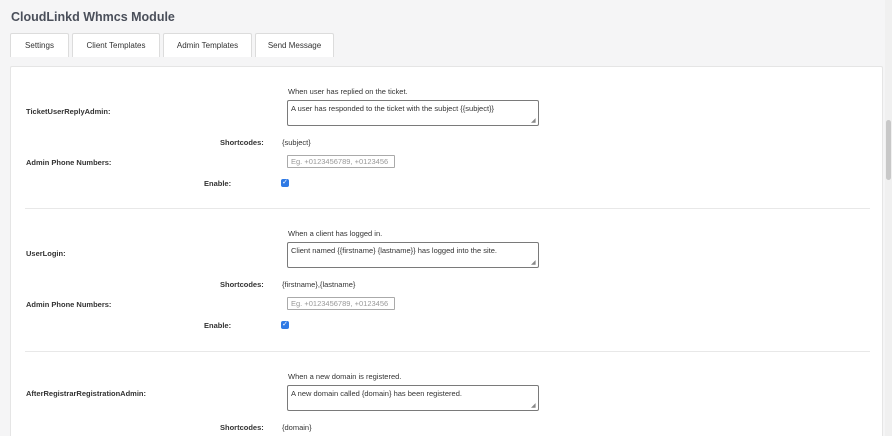 The height and width of the screenshot is (436, 892). Describe the element at coordinates (207, 45) in the screenshot. I see `tab-admin-templates: Admin Templates` at that location.